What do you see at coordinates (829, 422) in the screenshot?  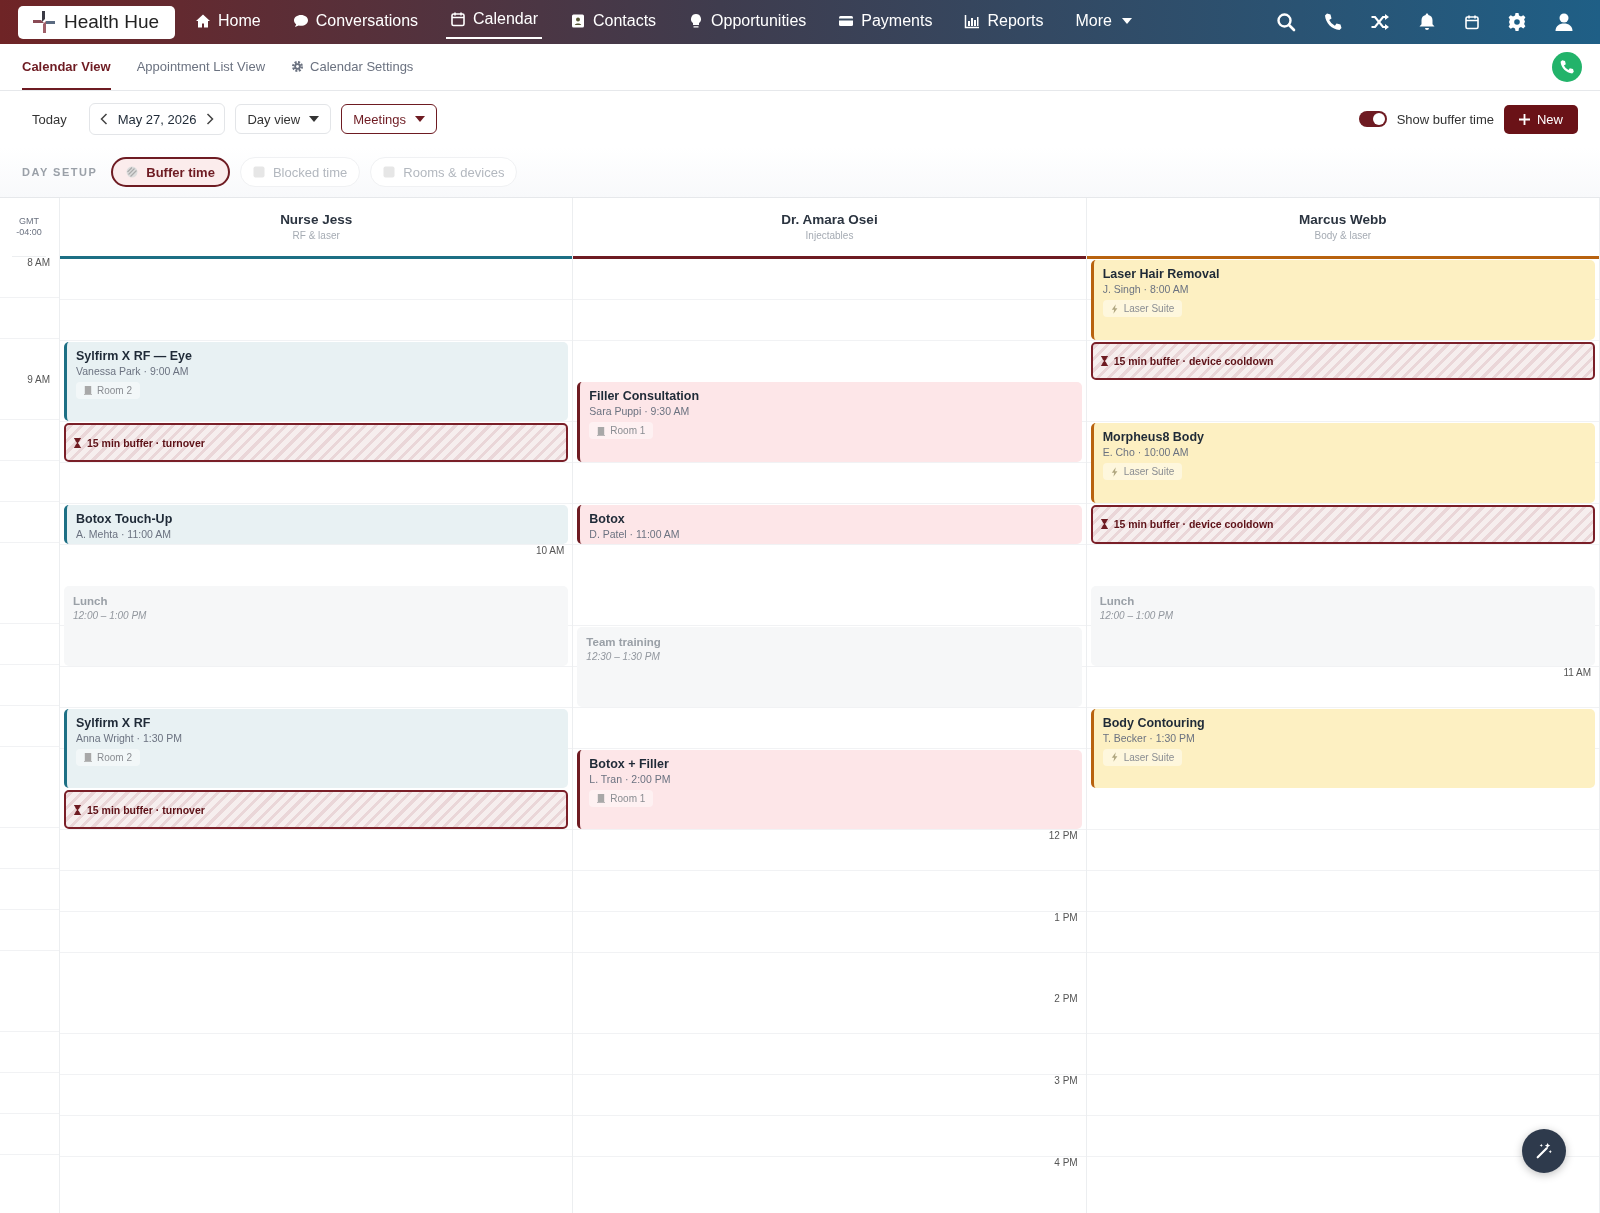 I see `appointment-card: Filler Consultation Sara Puppi · 9:30 AM Room 1` at bounding box center [829, 422].